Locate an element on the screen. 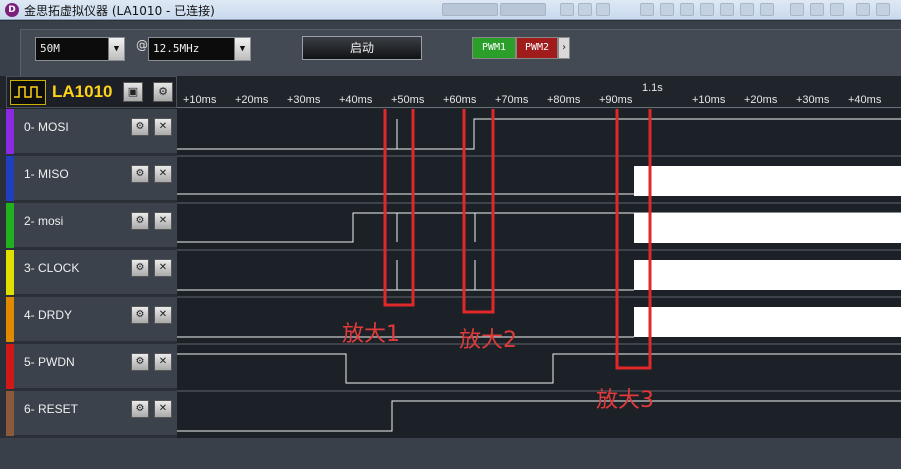 The width and height of the screenshot is (901, 469). time-tick-label: +80ms is located at coordinates (564, 100).